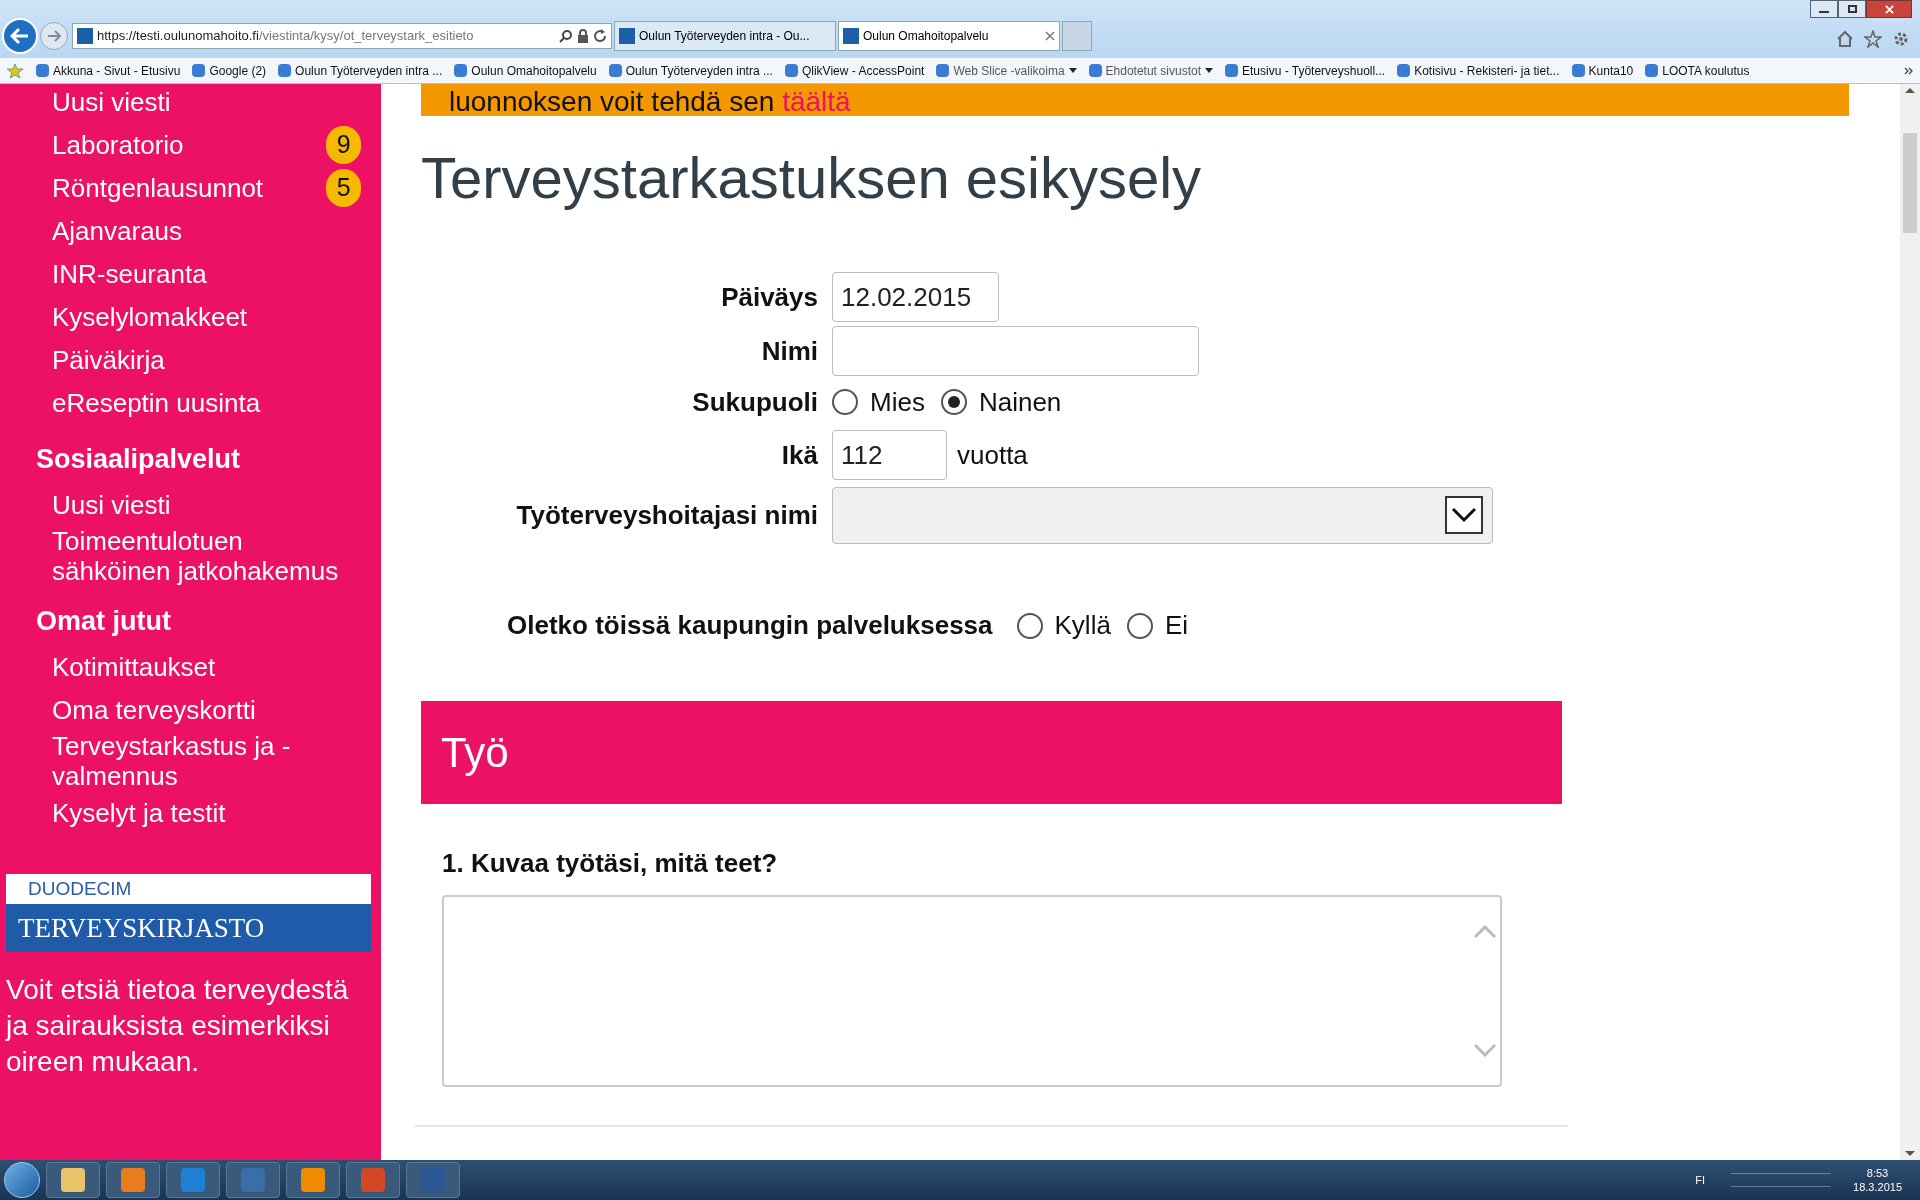 This screenshot has height=1200, width=1920. Describe the element at coordinates (1020, 402) in the screenshot. I see `radio-label: Nainen` at that location.